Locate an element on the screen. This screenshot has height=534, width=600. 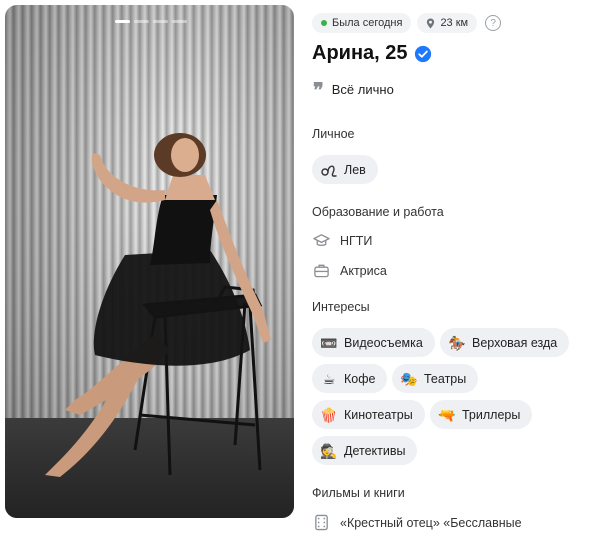
dress-top is located at coordinates (183, 230).